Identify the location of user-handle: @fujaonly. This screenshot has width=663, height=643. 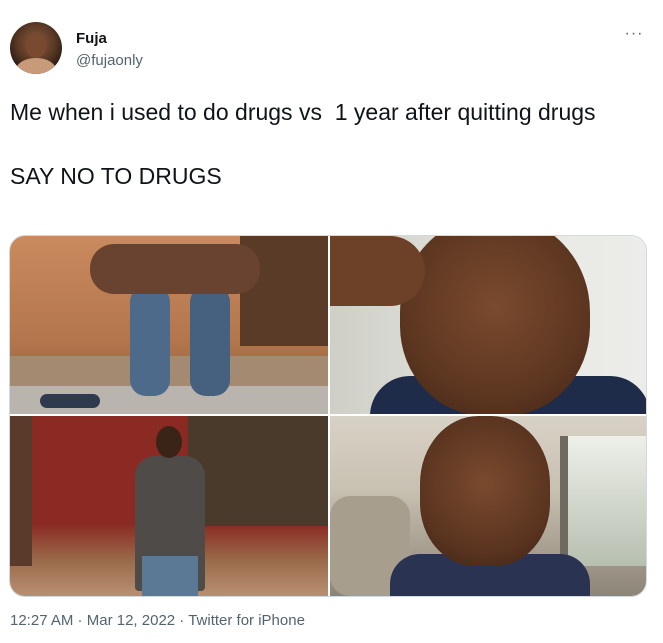
(109, 60).